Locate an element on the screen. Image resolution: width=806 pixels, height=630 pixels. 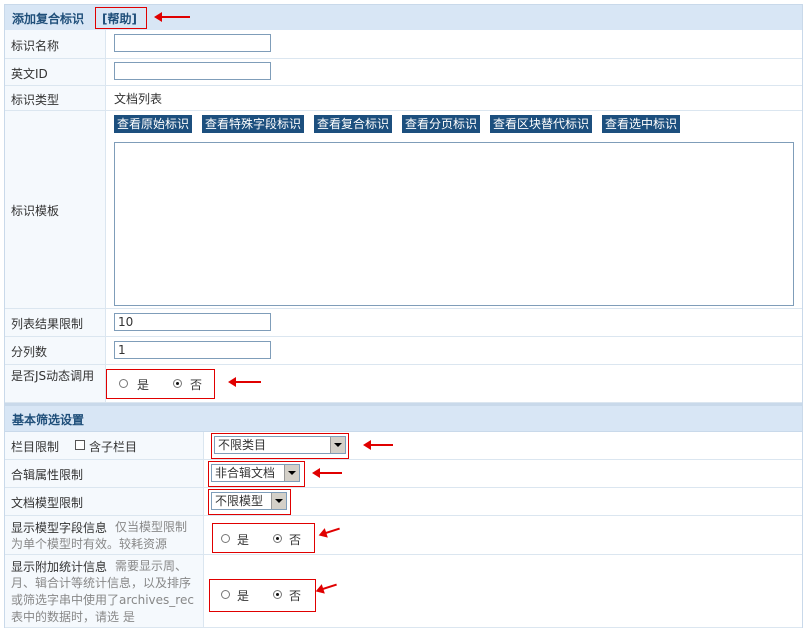
tag-type-label: 标识类型 is located at coordinates (35, 100).